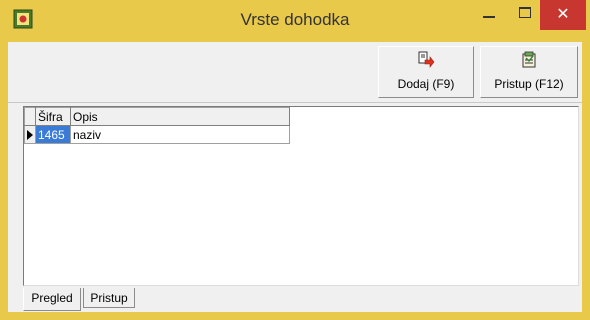  I want to click on row-indicator, so click(30, 134).